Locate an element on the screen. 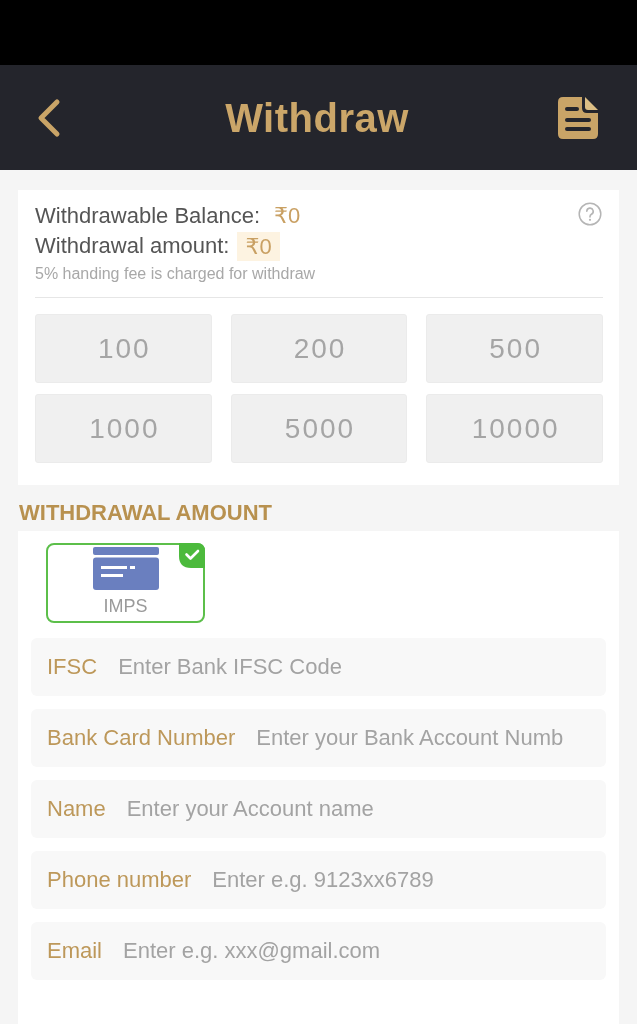  input-field: Email Enter e.g. xxx@gmail.com is located at coordinates (318, 951).